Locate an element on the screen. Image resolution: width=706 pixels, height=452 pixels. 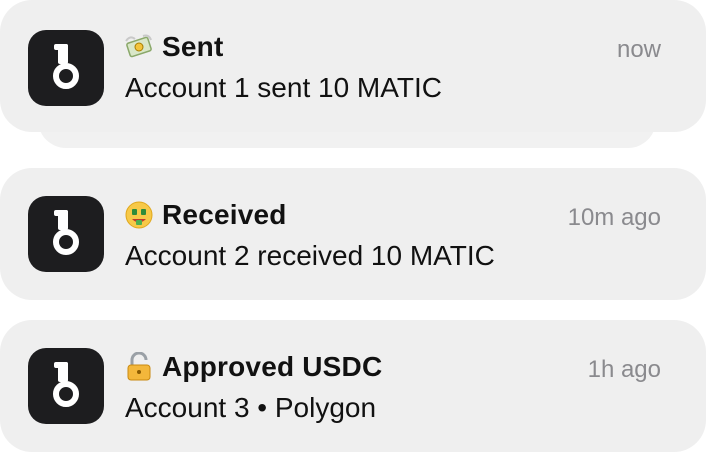
notification-body: Account 2 received 10 MATIC is located at coordinates (310, 255).